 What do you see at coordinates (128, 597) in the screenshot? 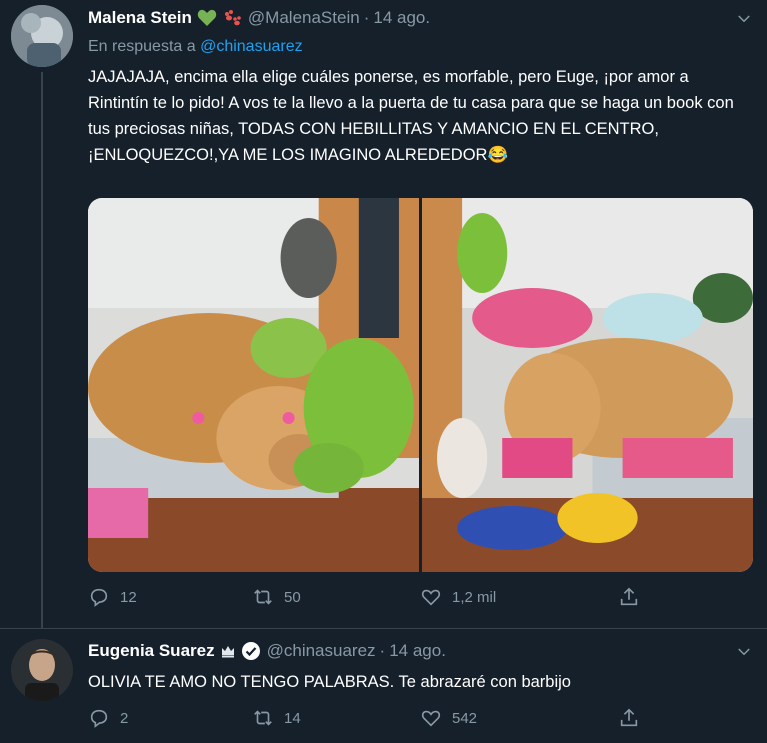
I see `reply-count: 12` at bounding box center [128, 597].